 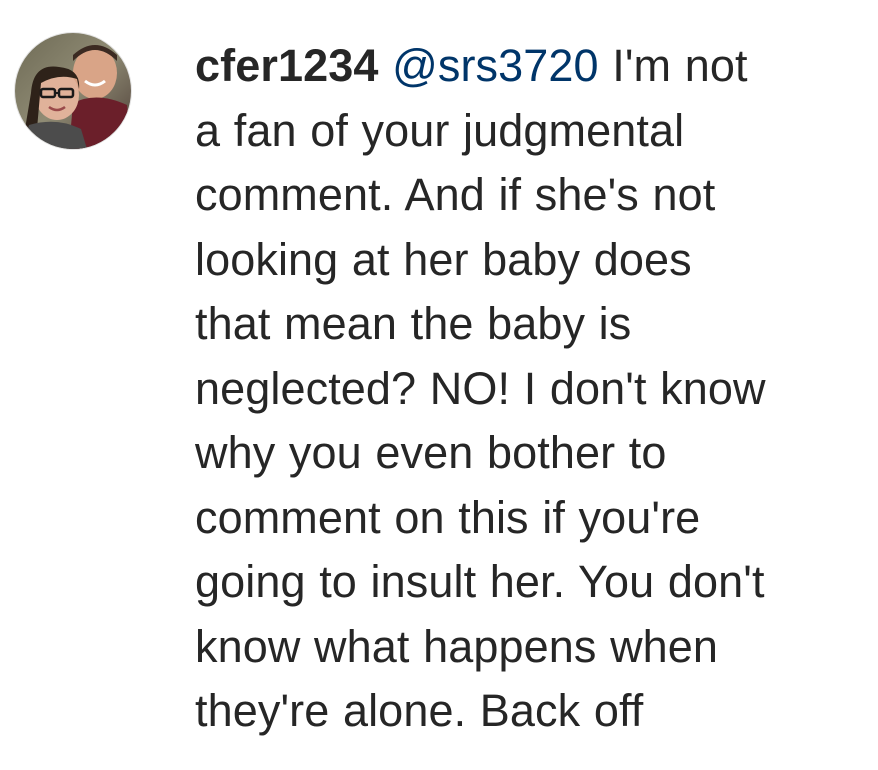 I want to click on comment-text-line: a fan of your judgmental, so click(x=440, y=130).